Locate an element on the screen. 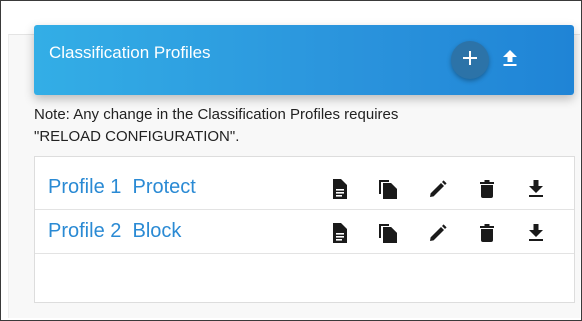  table-row: Profile 2 Block is located at coordinates (304, 232).